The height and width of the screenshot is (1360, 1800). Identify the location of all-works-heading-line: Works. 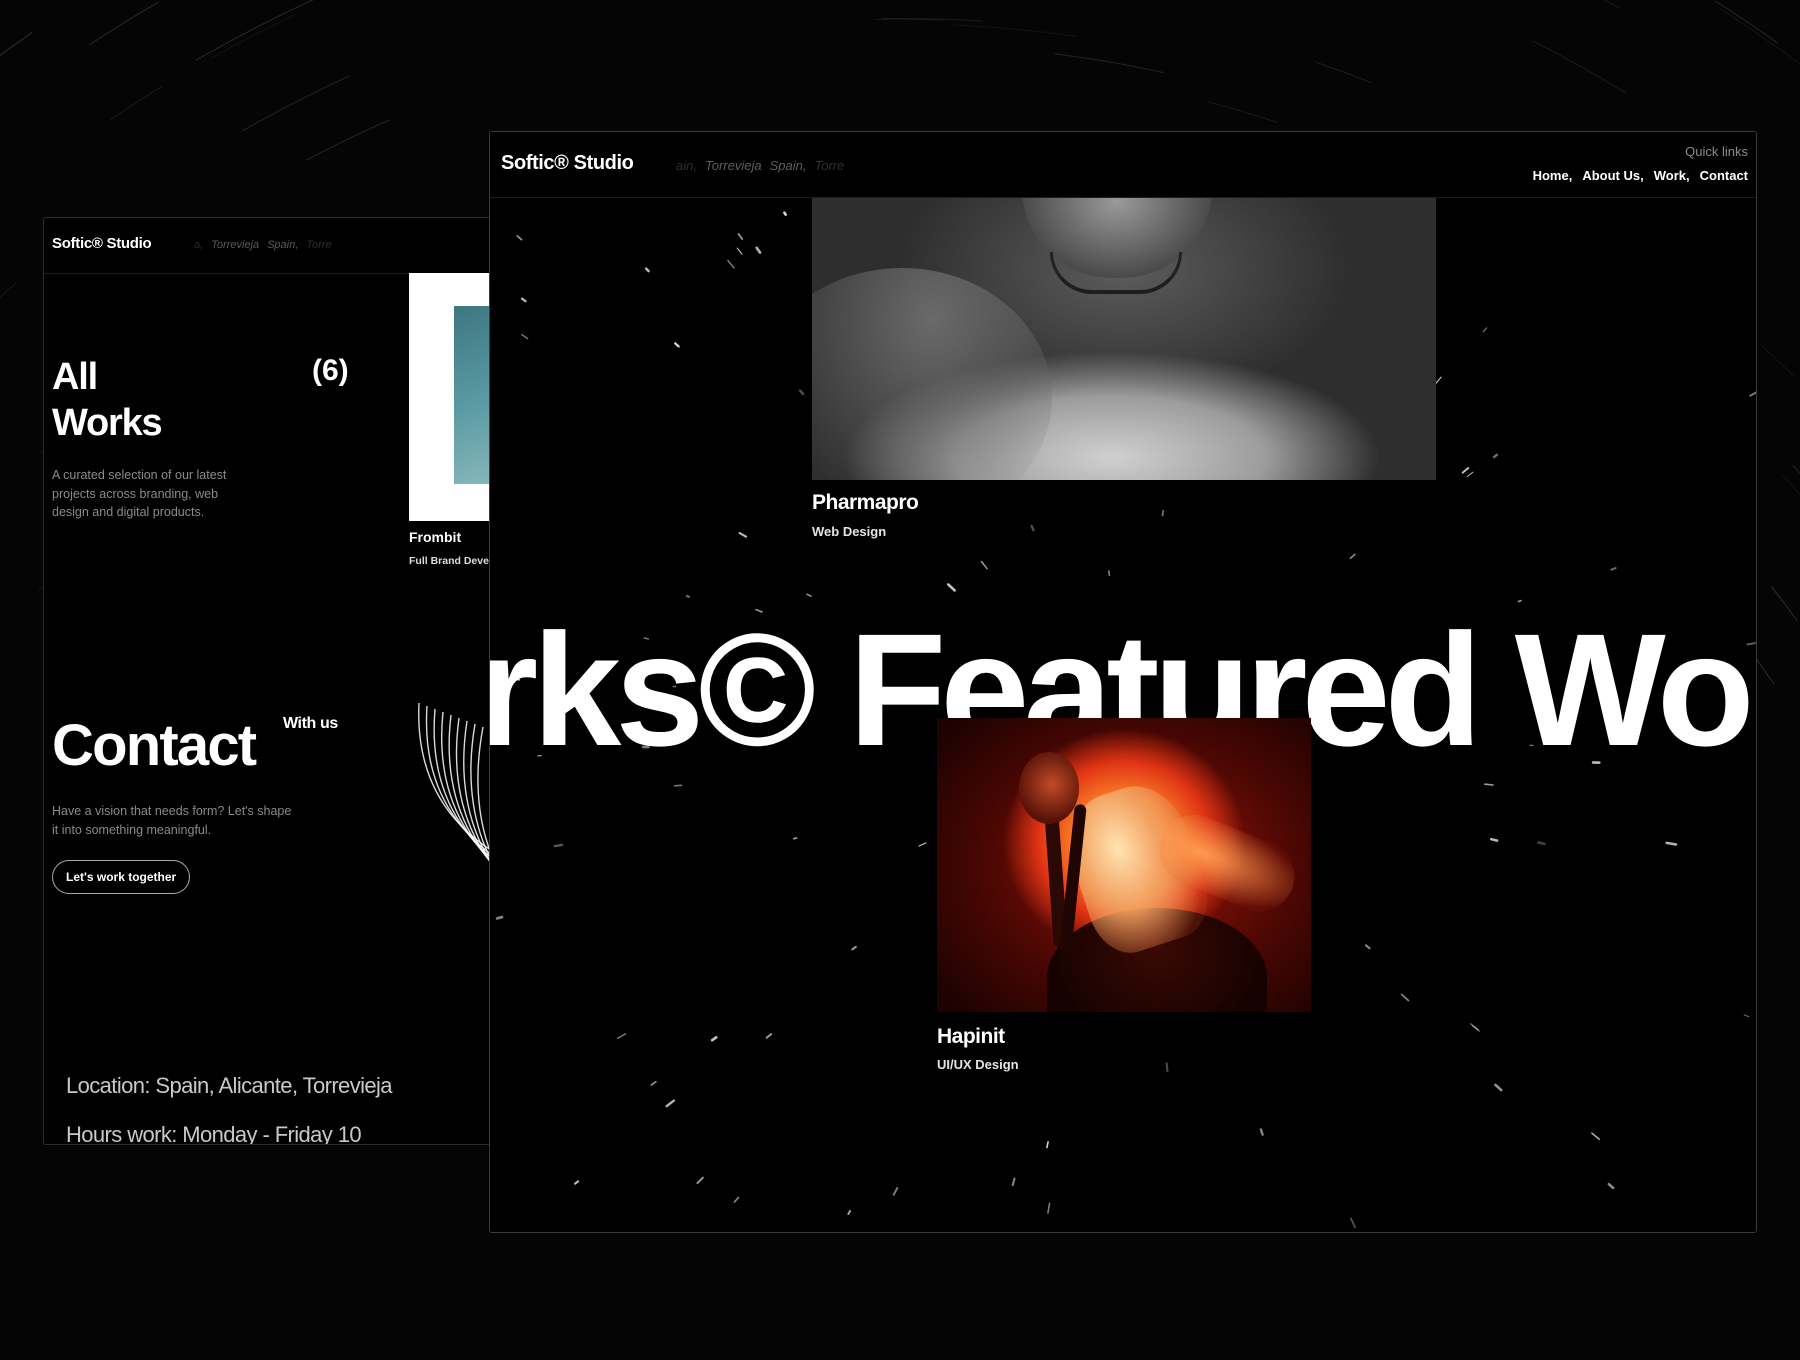
(107, 423).